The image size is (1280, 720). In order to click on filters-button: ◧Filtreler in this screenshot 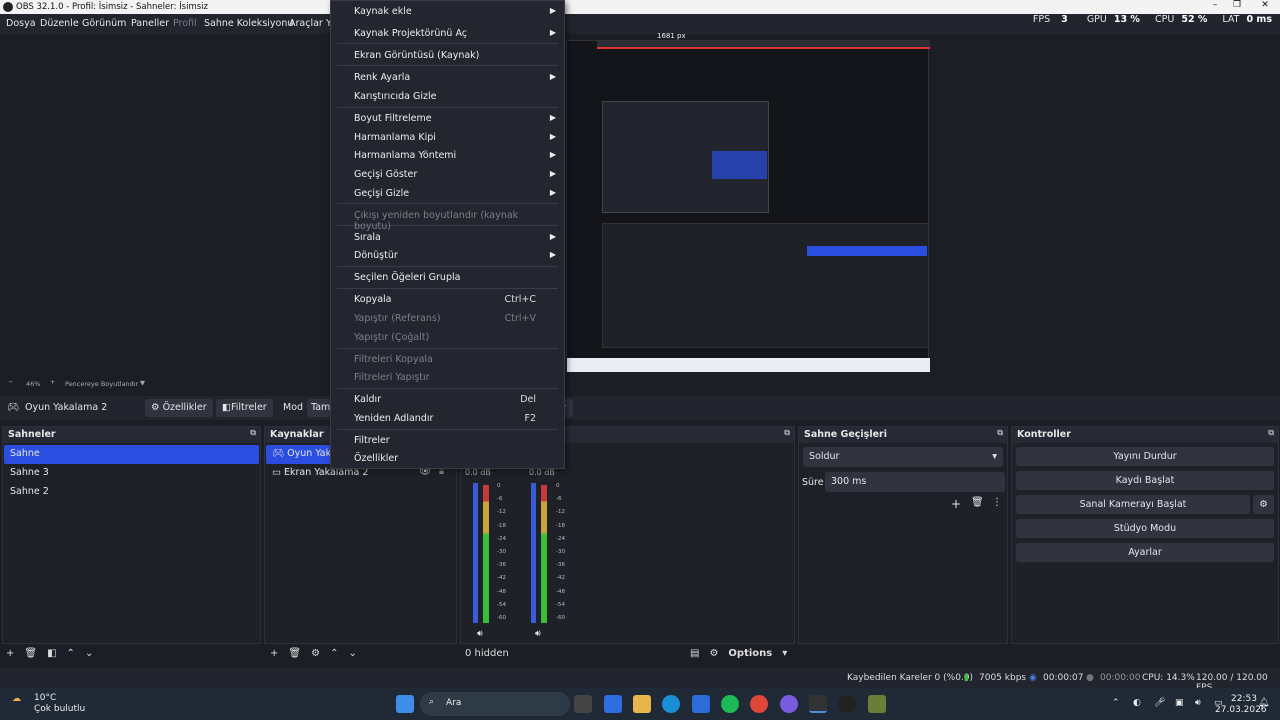, I will do `click(244, 408)`.